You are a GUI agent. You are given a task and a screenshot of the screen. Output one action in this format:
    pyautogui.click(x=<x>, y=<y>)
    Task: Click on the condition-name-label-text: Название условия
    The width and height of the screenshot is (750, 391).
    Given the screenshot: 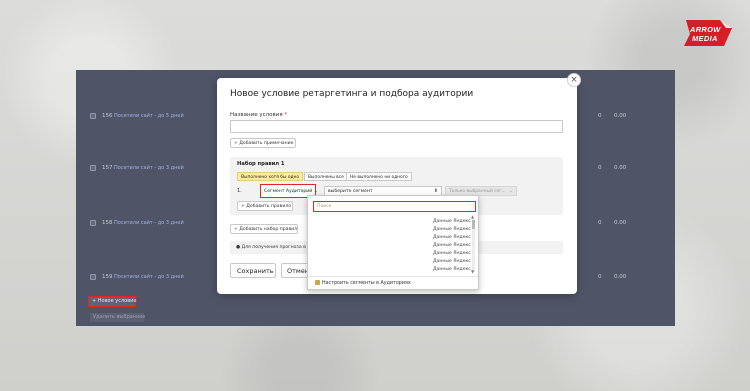 What is the action you would take?
    pyautogui.click(x=256, y=115)
    